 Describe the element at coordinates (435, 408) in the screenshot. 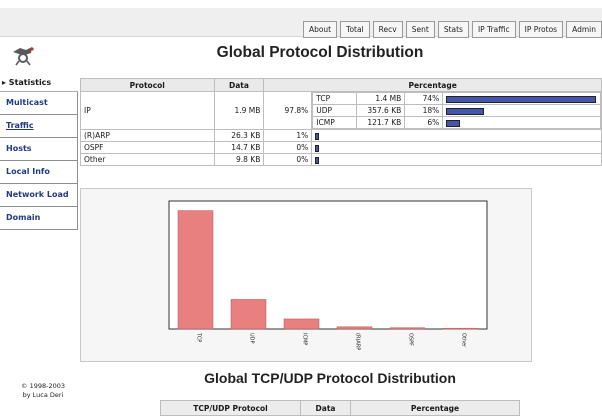

I see `tcp-header-percentage: Percentage` at that location.